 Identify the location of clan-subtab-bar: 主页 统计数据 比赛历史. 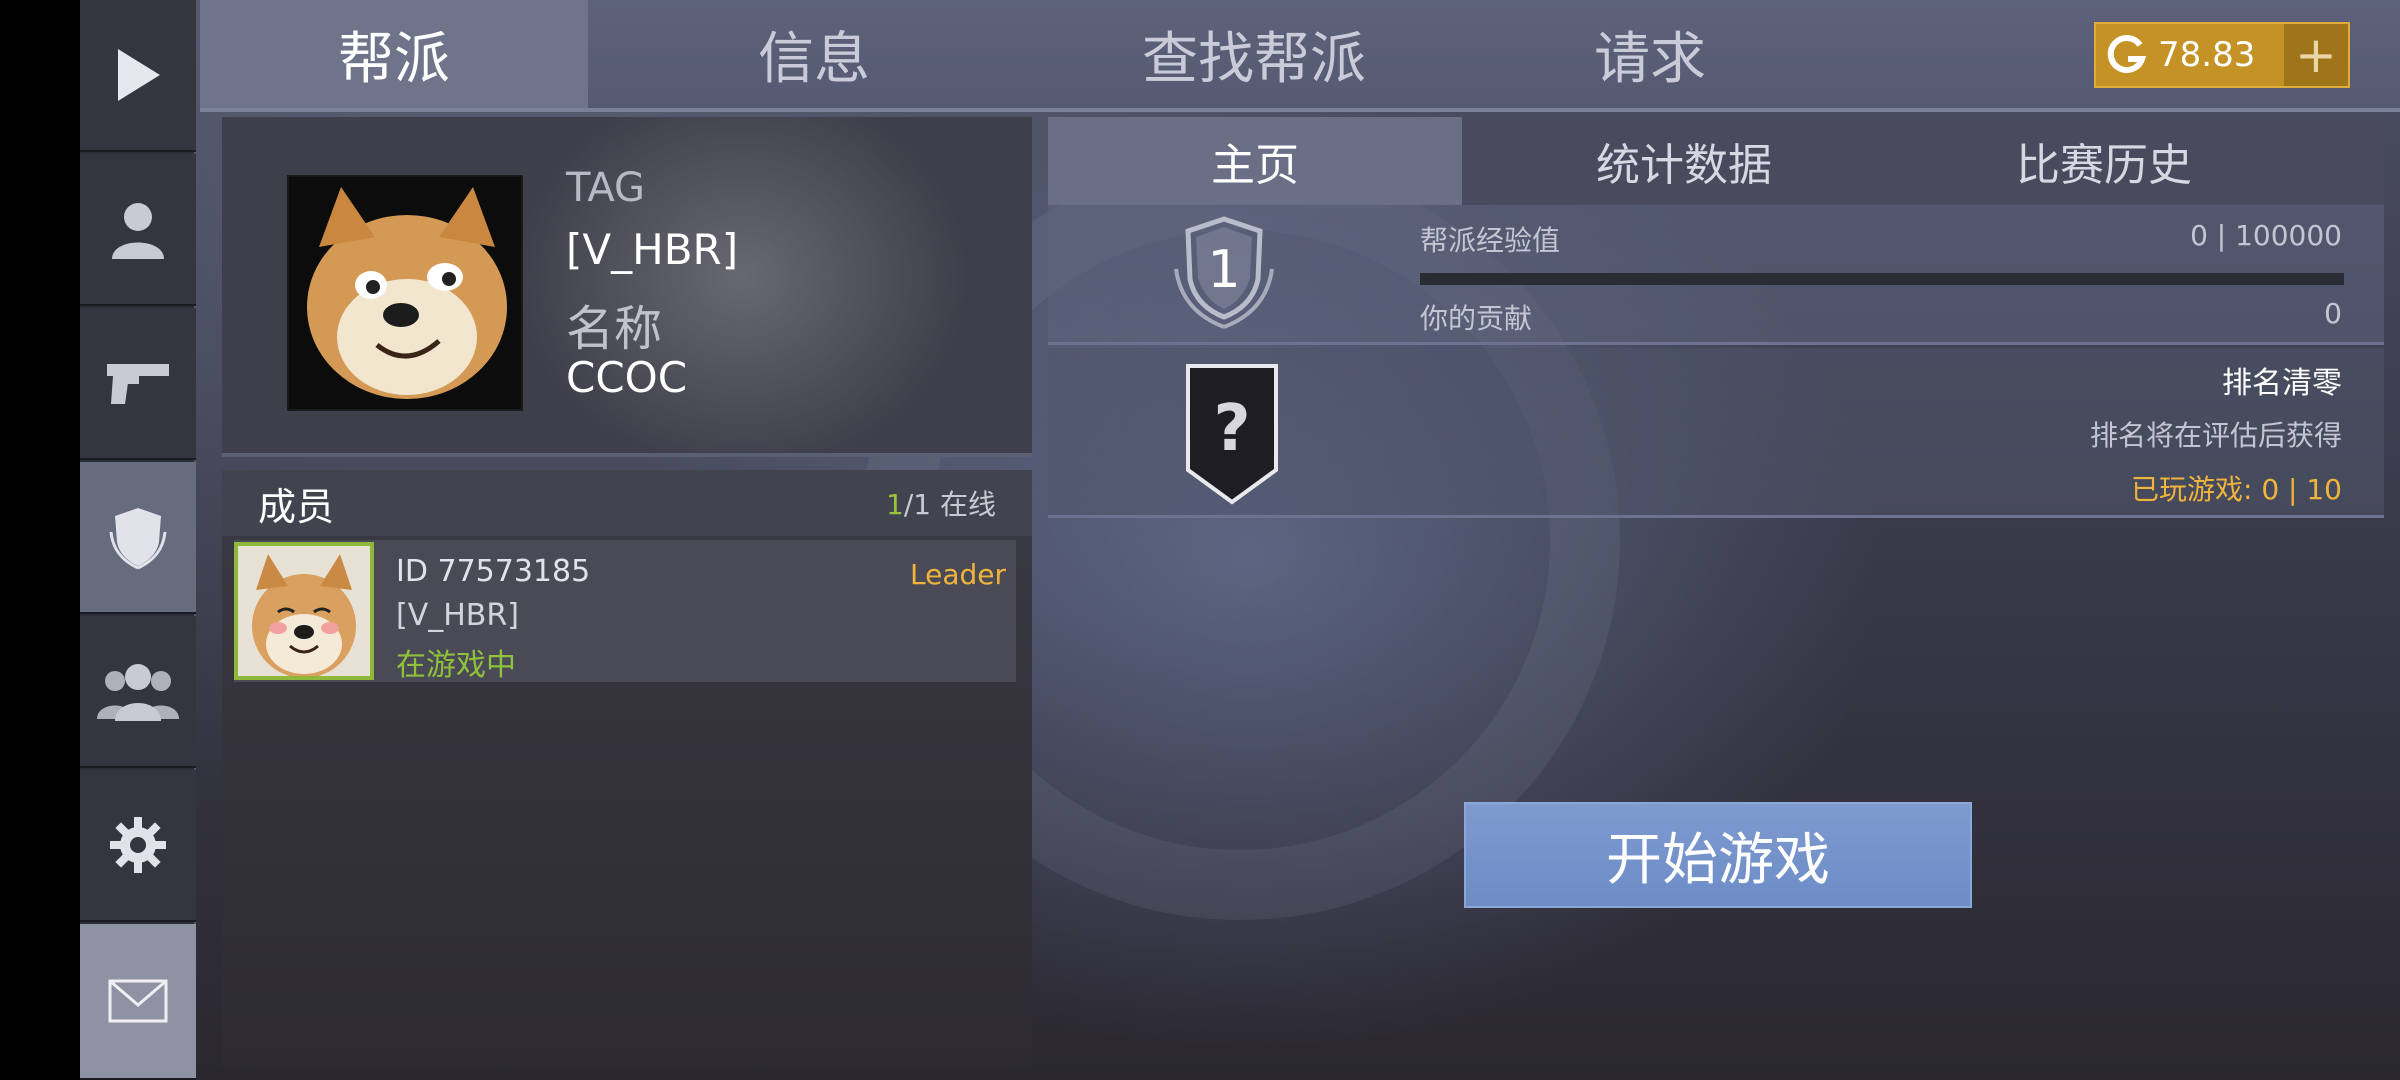
(1716, 161).